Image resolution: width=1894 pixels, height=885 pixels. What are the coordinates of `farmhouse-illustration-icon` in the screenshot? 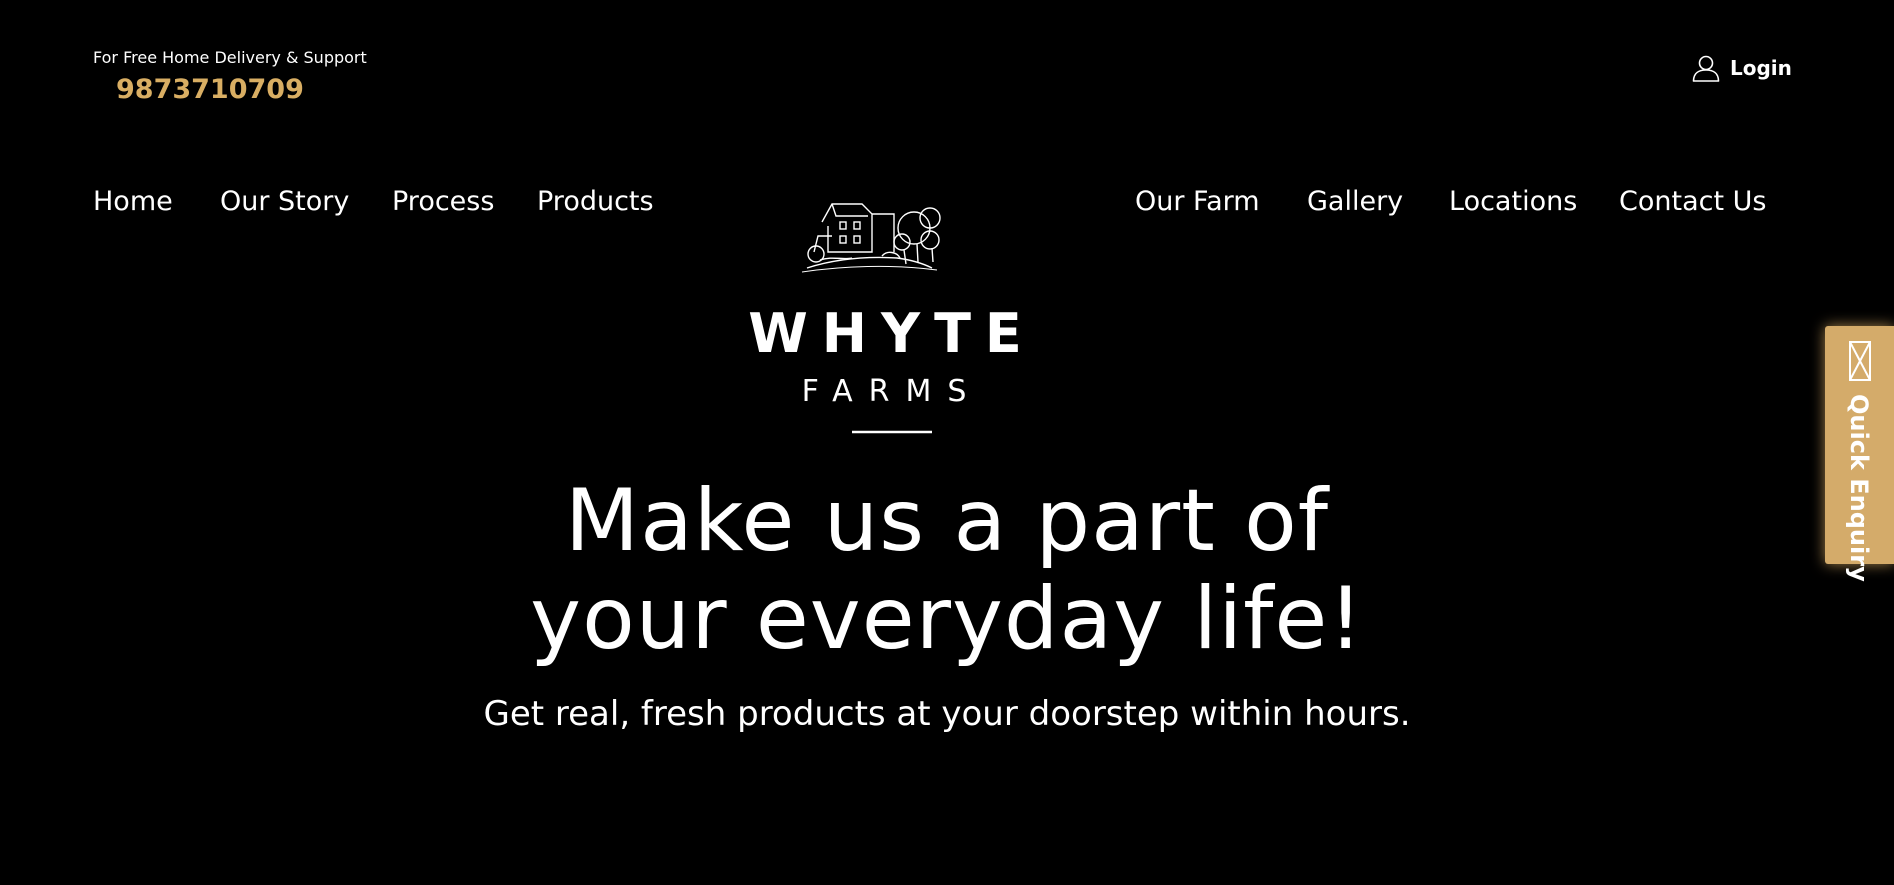 It's located at (871, 238).